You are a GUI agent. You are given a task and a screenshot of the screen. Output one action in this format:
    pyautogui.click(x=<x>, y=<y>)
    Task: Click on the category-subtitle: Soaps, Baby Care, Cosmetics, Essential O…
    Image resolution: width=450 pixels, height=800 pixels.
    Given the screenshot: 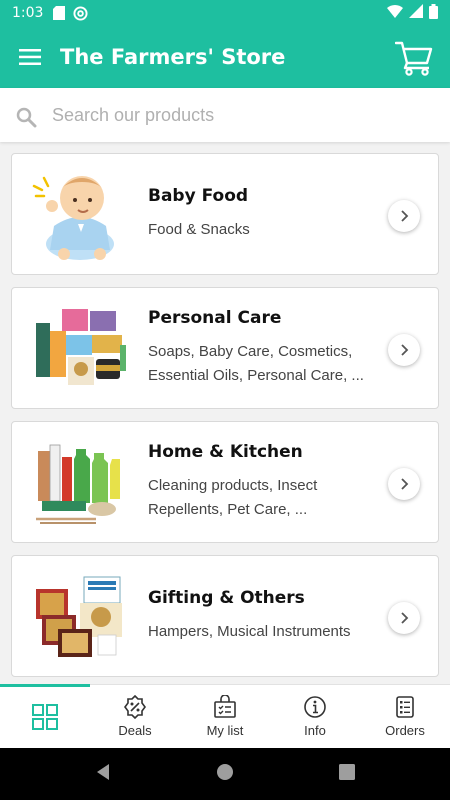 What is the action you would take?
    pyautogui.click(x=256, y=363)
    